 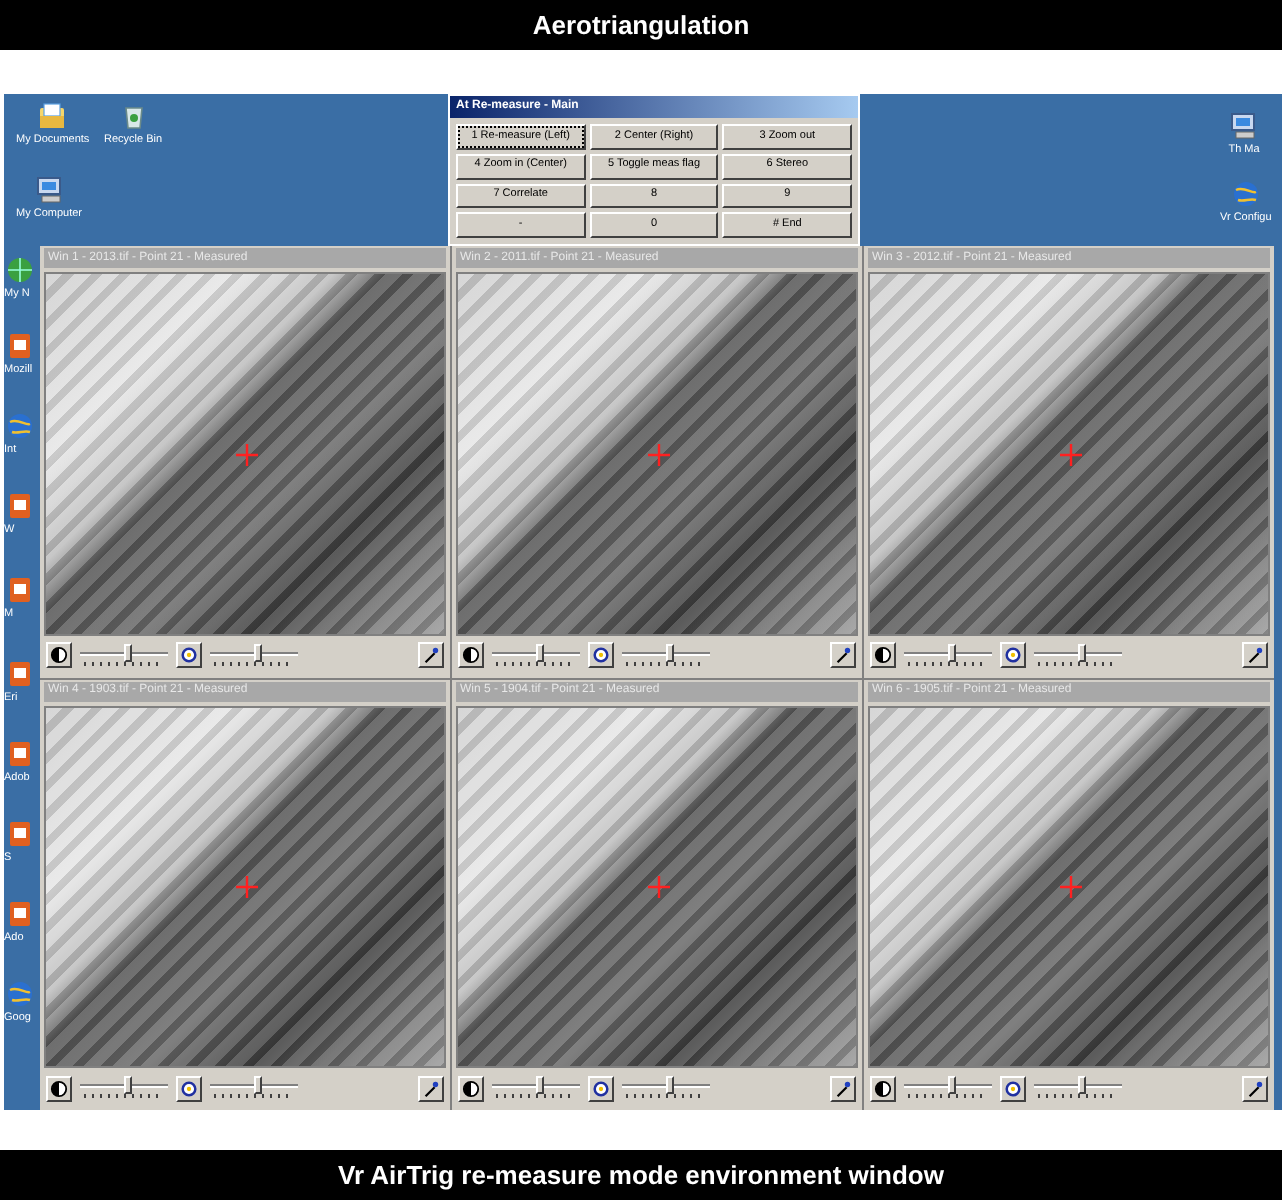 I want to click on folder-icon, so click(x=52, y=116).